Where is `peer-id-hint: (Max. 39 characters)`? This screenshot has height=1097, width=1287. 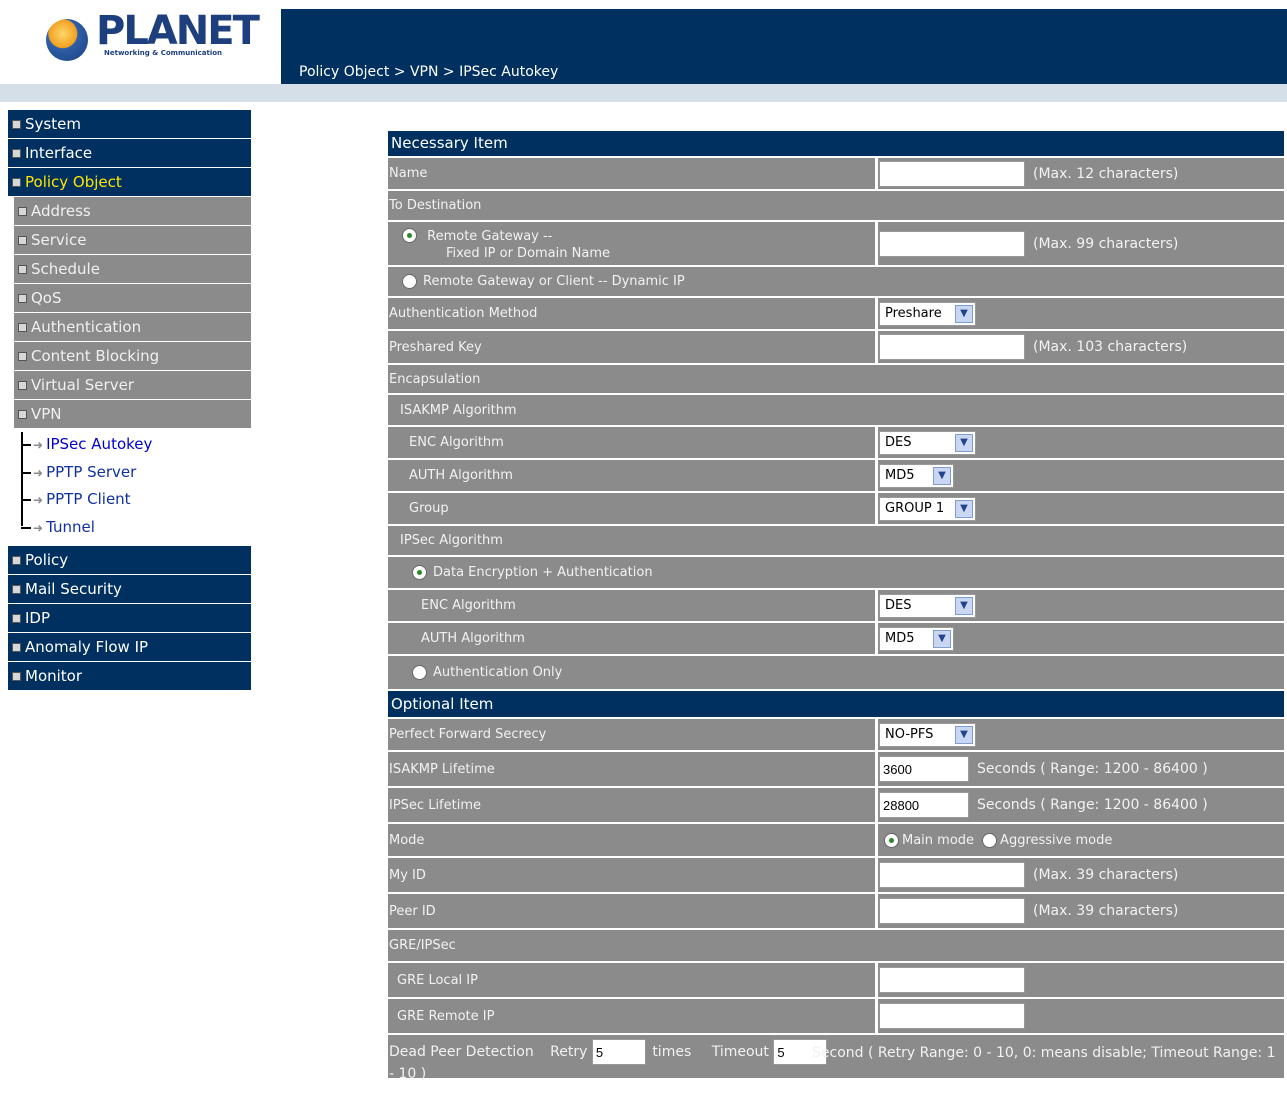 peer-id-hint: (Max. 39 characters) is located at coordinates (1106, 911).